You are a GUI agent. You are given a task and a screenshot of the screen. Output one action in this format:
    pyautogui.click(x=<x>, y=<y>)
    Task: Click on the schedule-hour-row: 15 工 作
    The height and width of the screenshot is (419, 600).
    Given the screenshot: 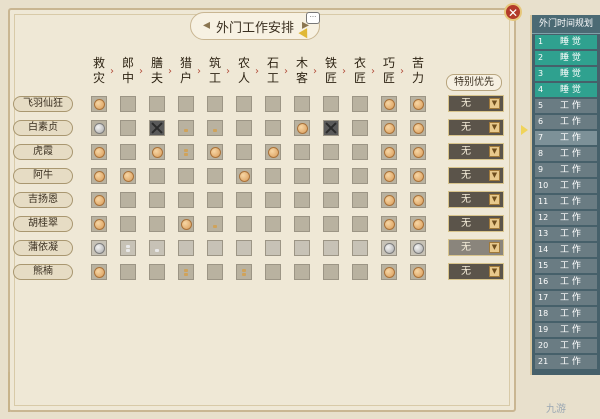 What is the action you would take?
    pyautogui.click(x=566, y=266)
    